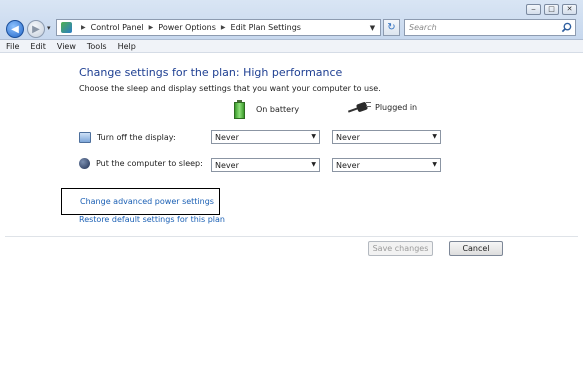 This screenshot has height=380, width=583. Describe the element at coordinates (396, 107) in the screenshot. I see `plugged-label: Plugged in` at that location.